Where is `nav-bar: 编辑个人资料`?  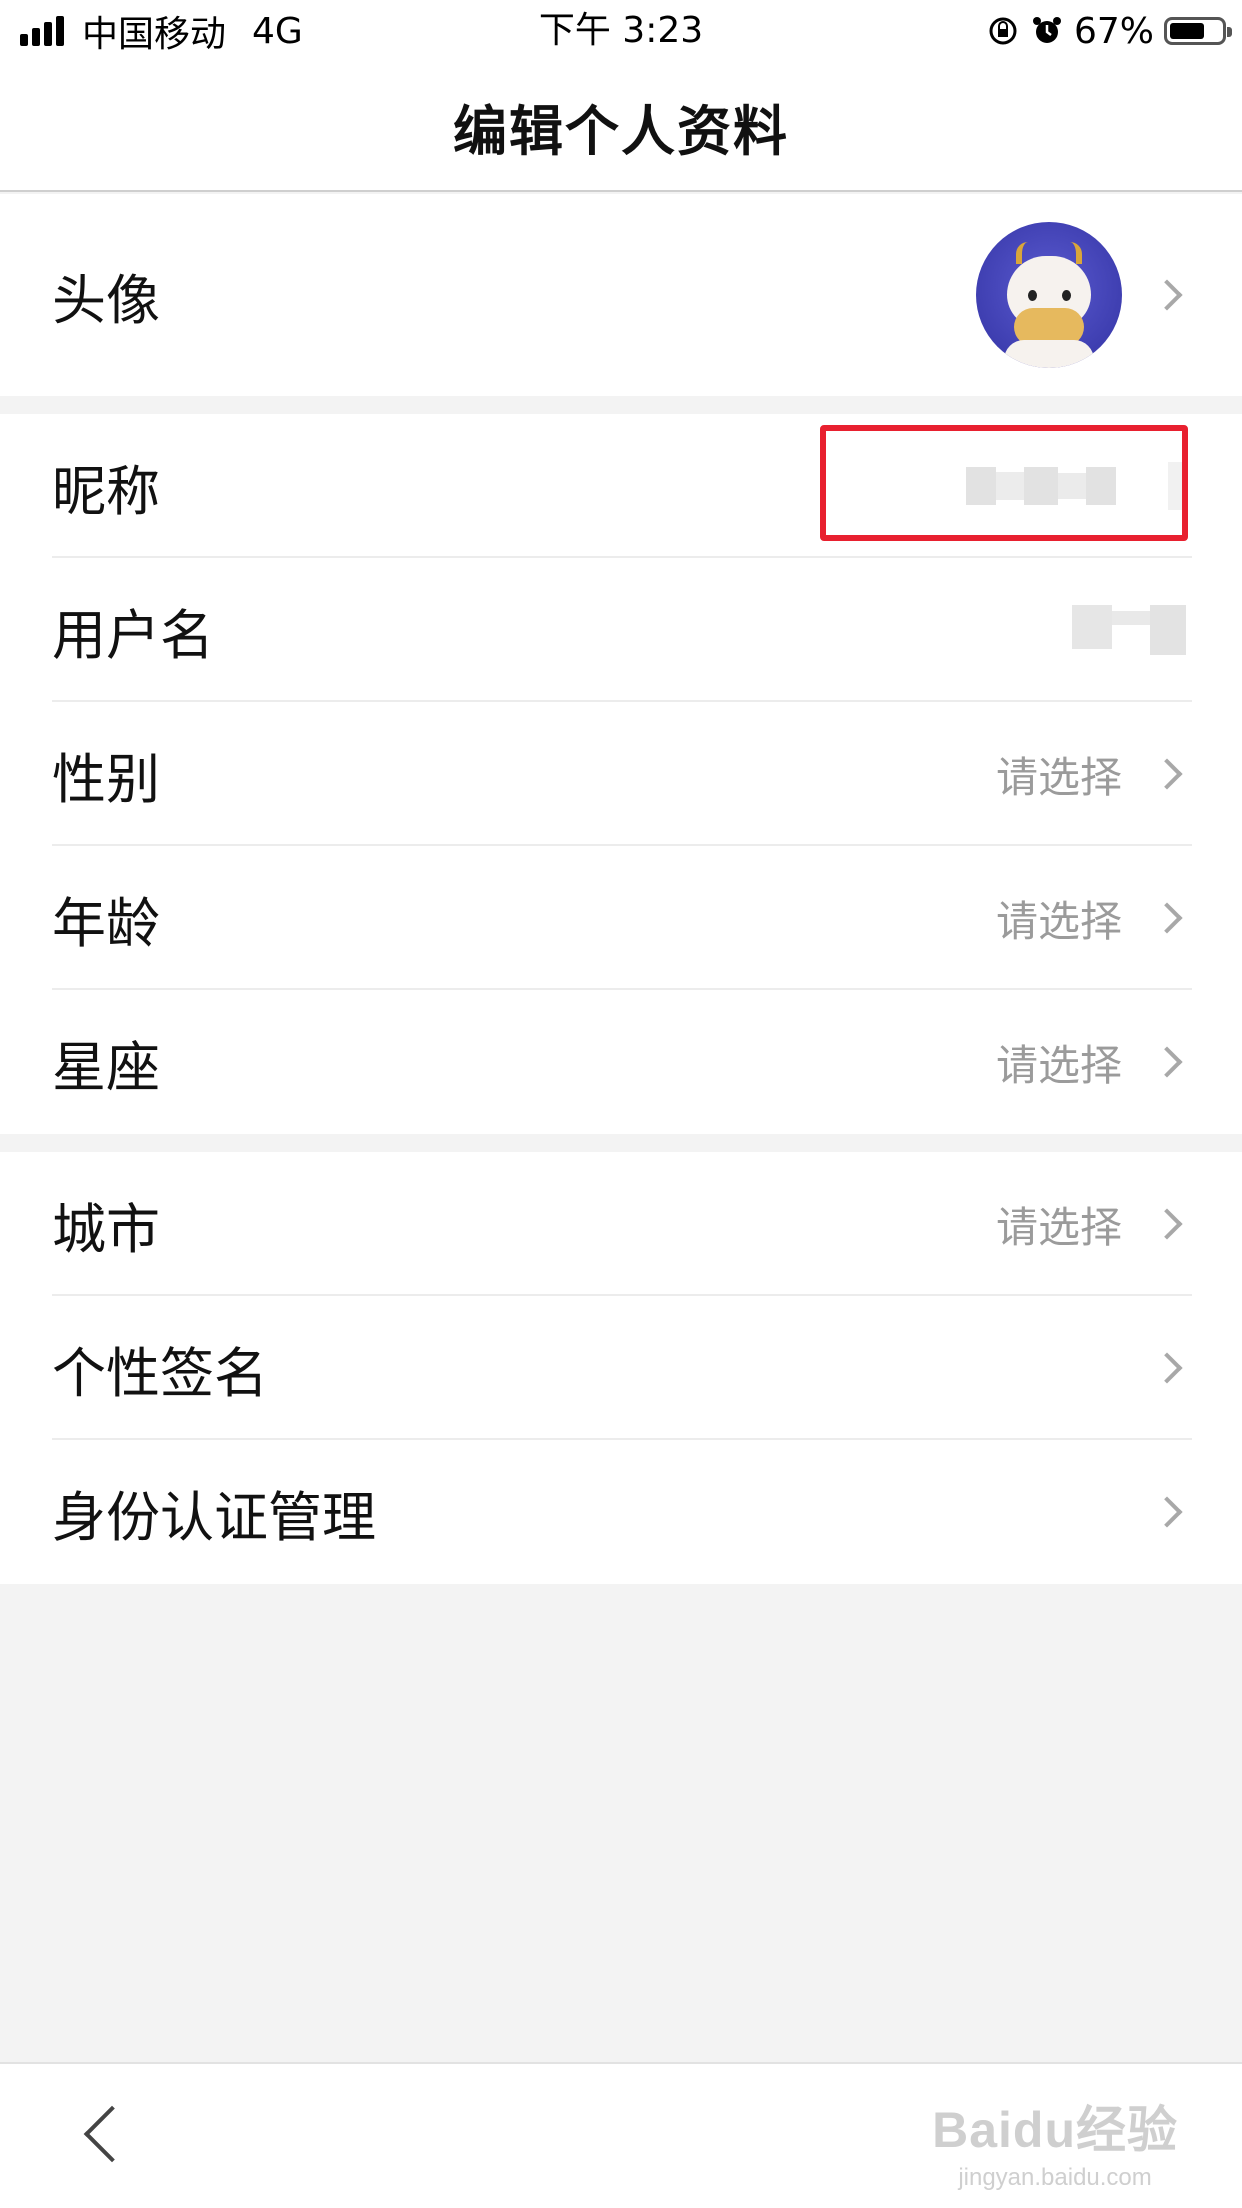
nav-bar: 编辑个人资料 is located at coordinates (621, 127).